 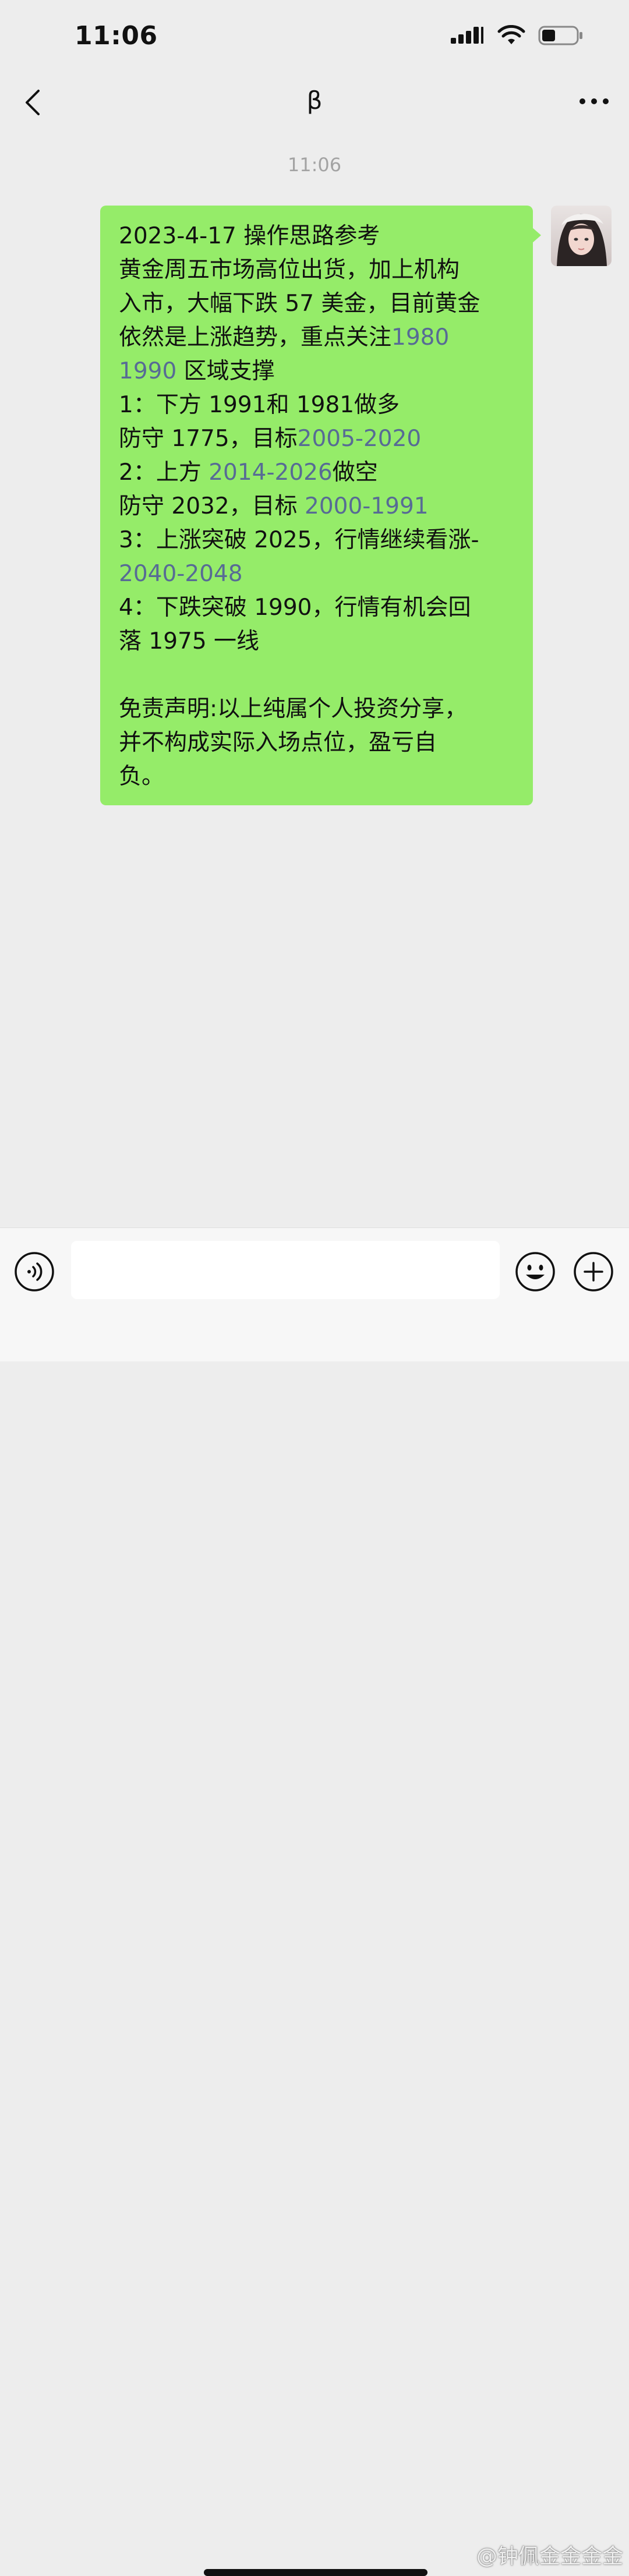 What do you see at coordinates (278, 743) in the screenshot?
I see `message-text: 并不构成实际入场点位，盈亏自` at bounding box center [278, 743].